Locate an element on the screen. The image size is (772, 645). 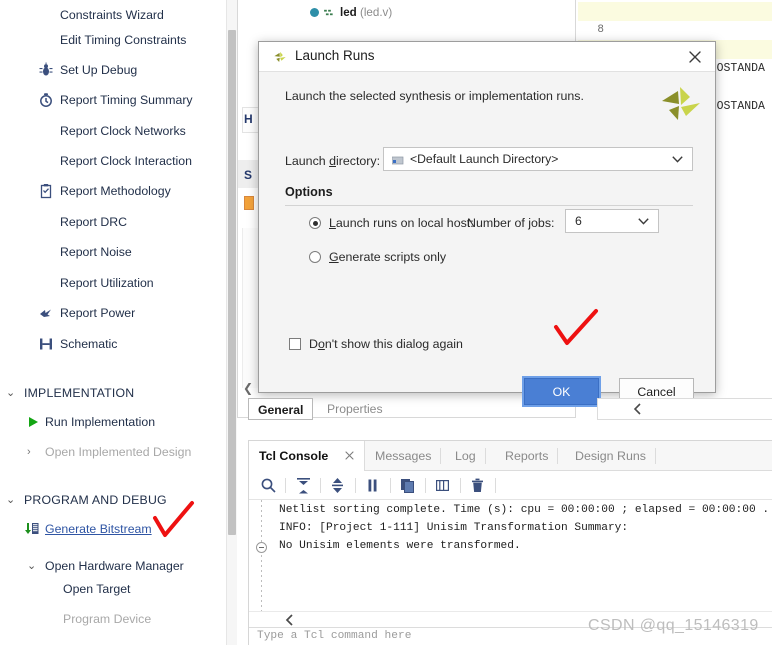
obscured-letter-2: H is located at coordinates (248, 119).